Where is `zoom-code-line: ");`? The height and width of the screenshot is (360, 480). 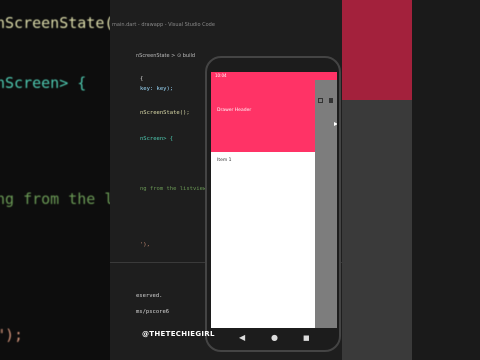
zoom-code-line: "); is located at coordinates (12, 335).